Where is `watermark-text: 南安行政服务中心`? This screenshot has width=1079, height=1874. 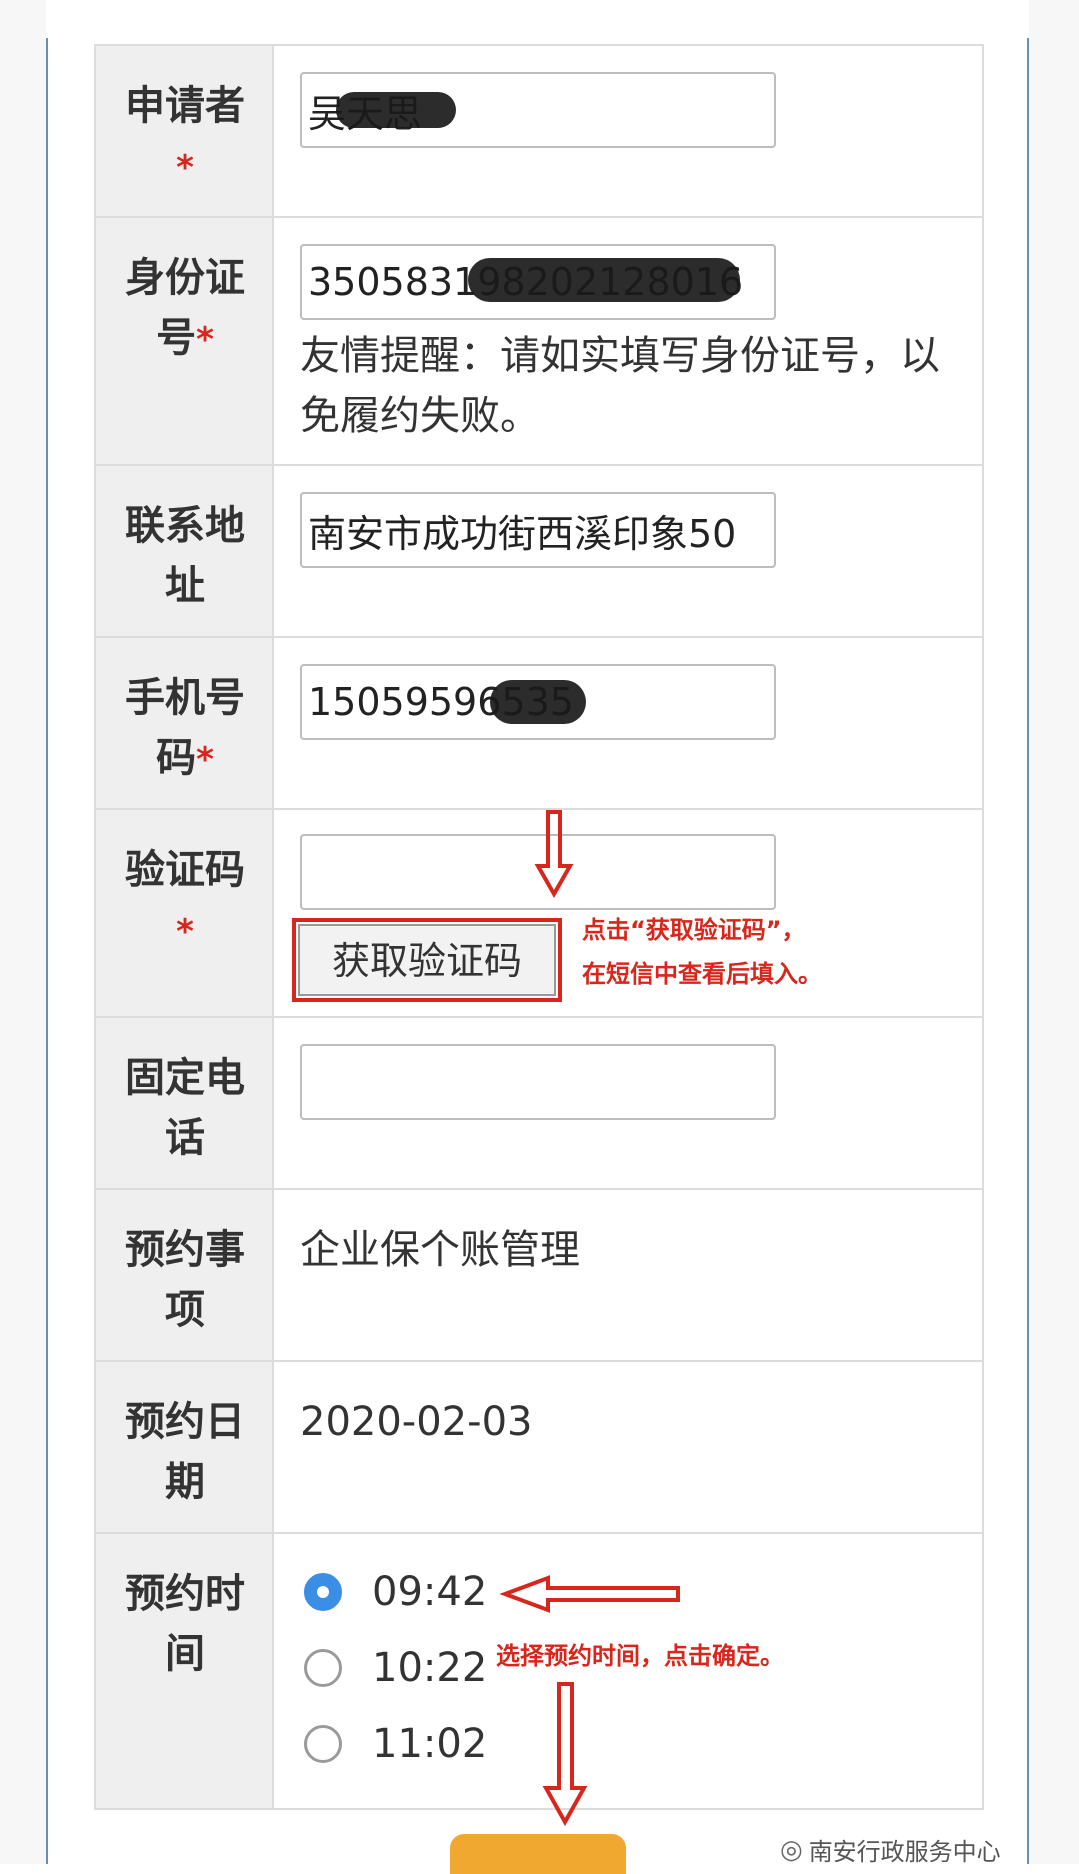
watermark-text: 南安行政服务中心 is located at coordinates (904, 1852).